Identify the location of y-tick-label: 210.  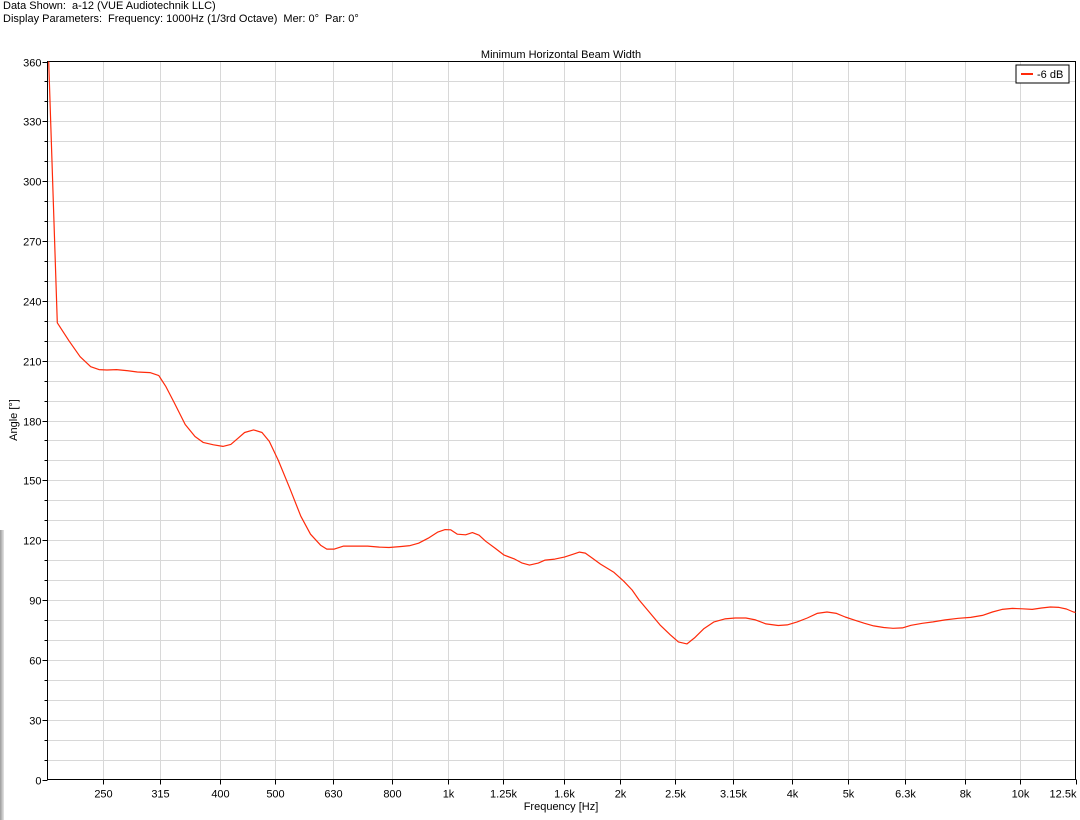
(32, 363).